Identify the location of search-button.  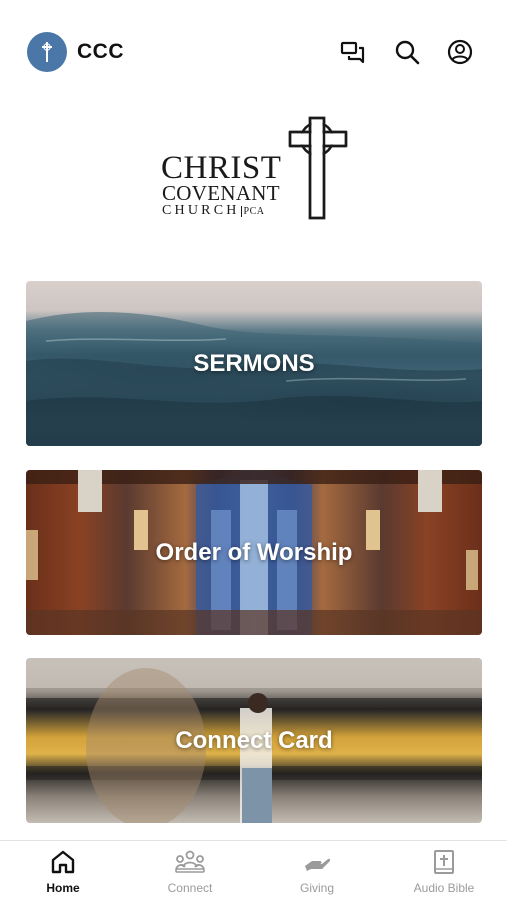
(407, 52).